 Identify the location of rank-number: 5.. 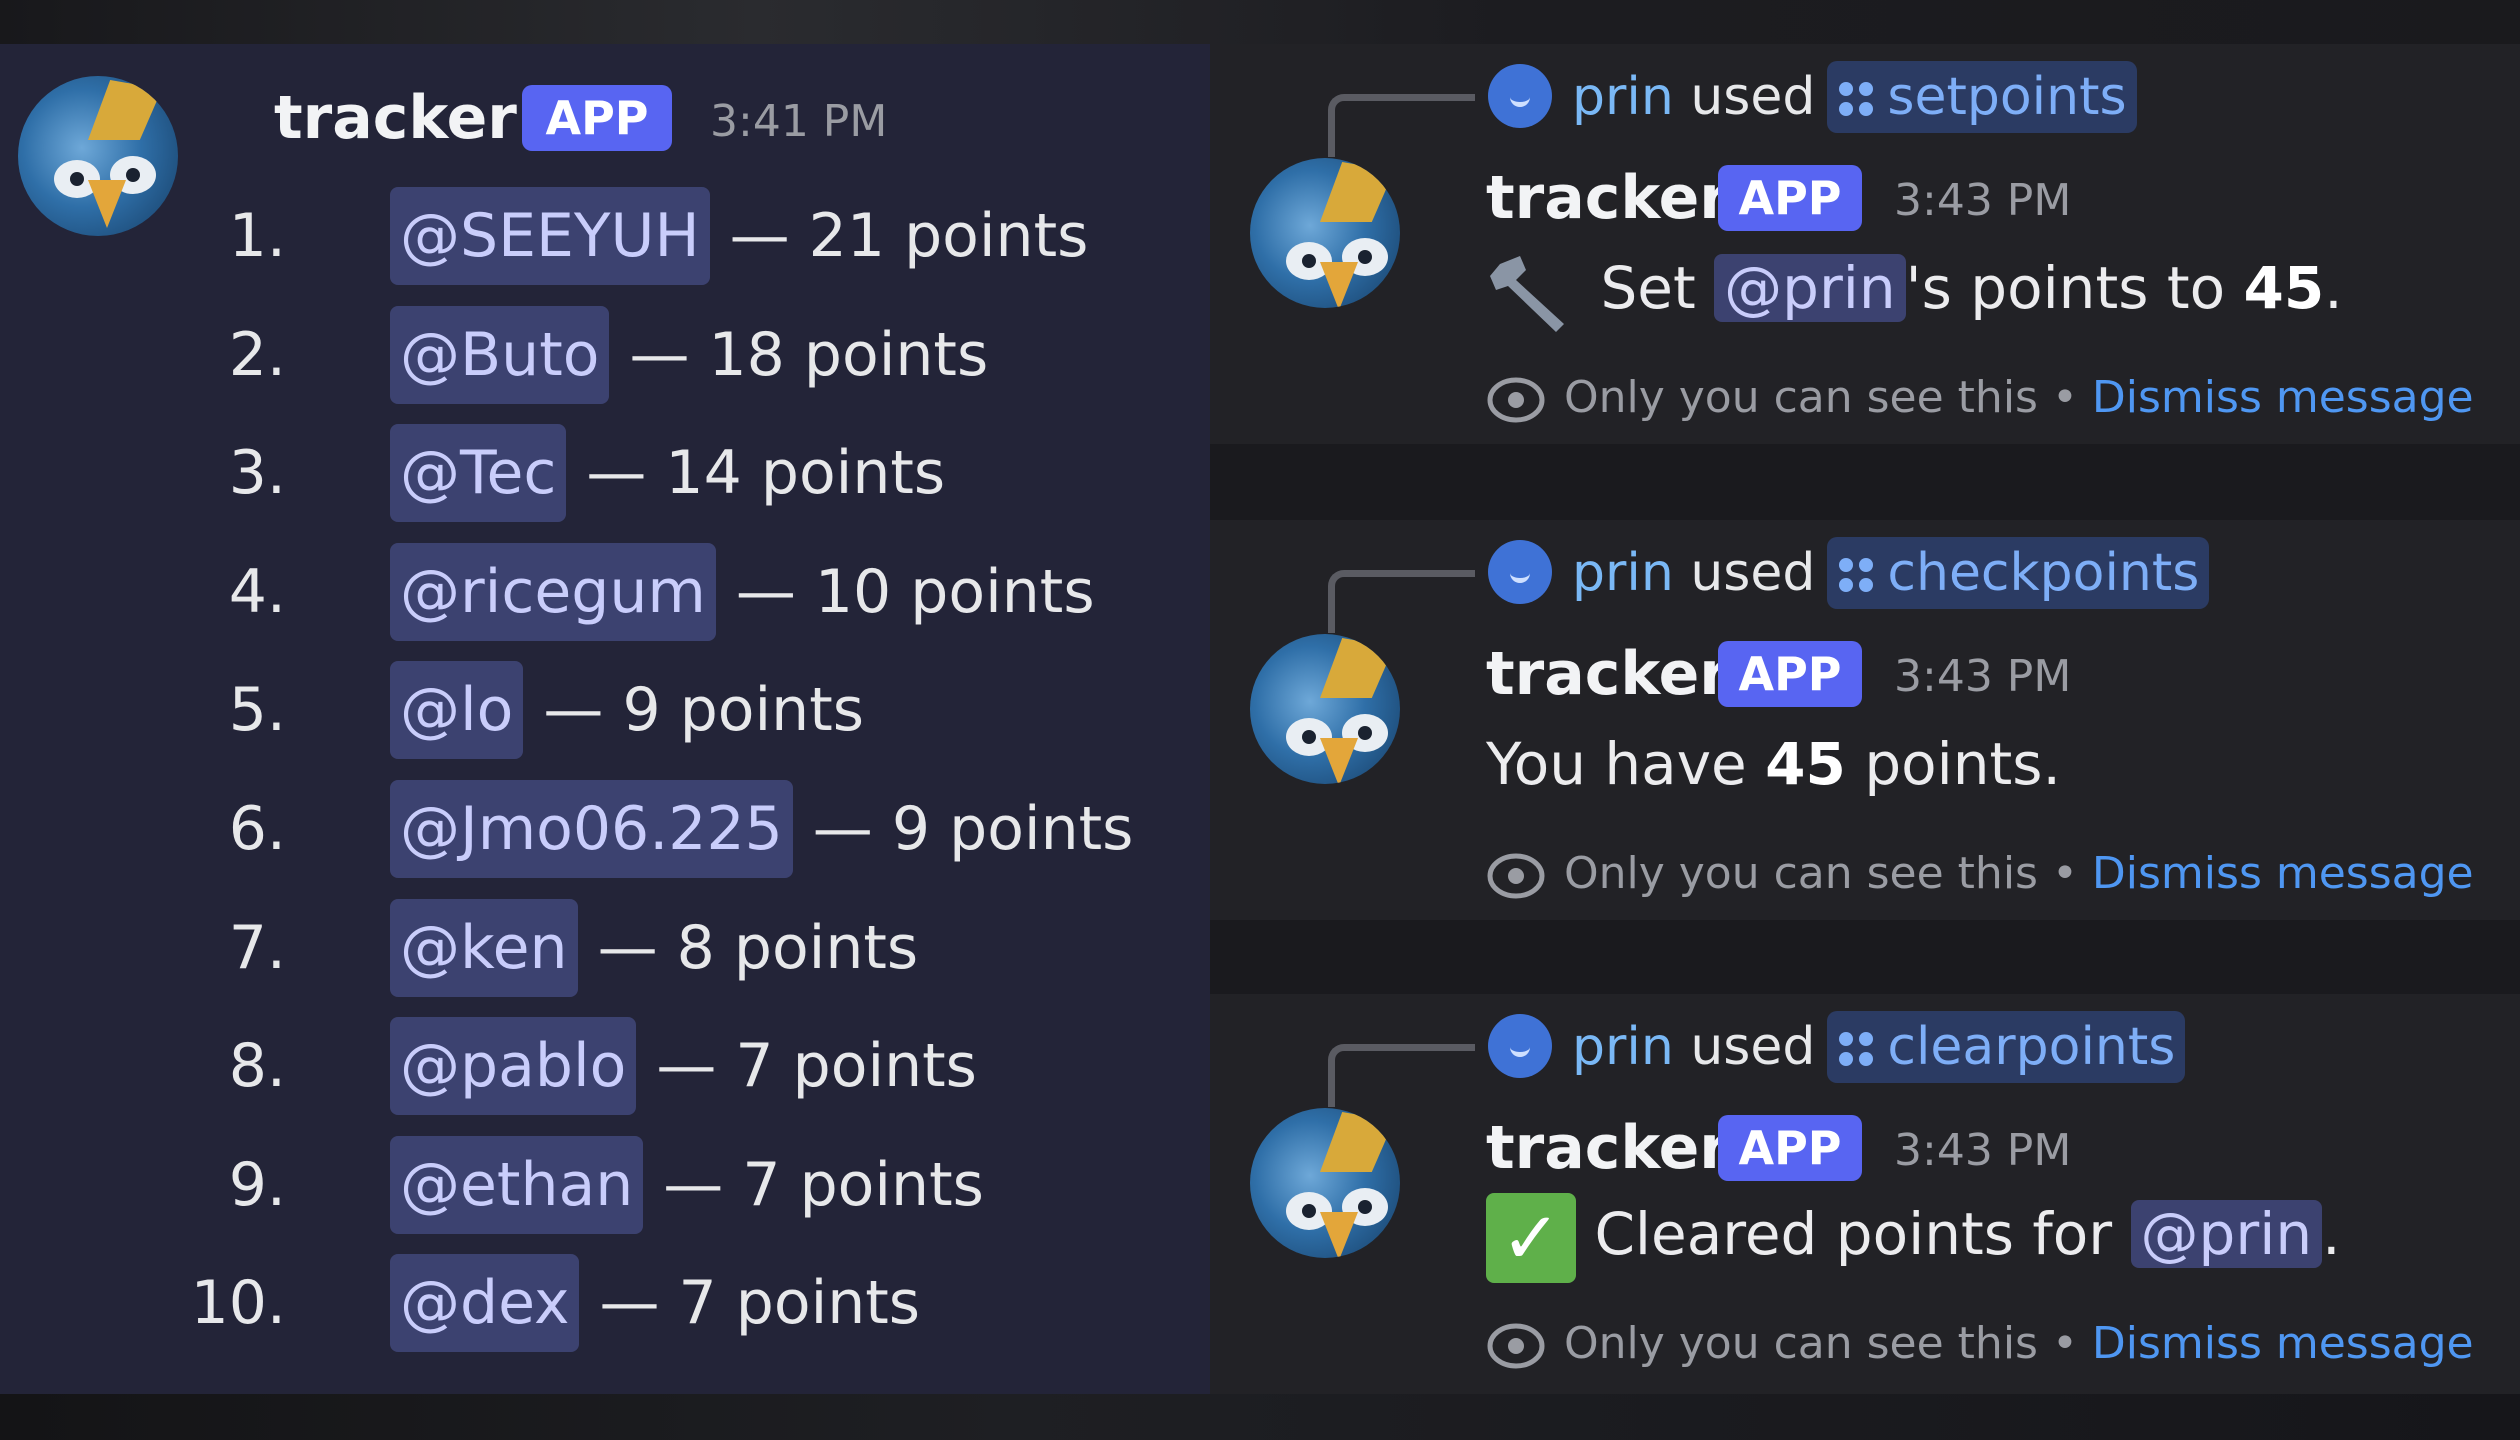
(257, 710).